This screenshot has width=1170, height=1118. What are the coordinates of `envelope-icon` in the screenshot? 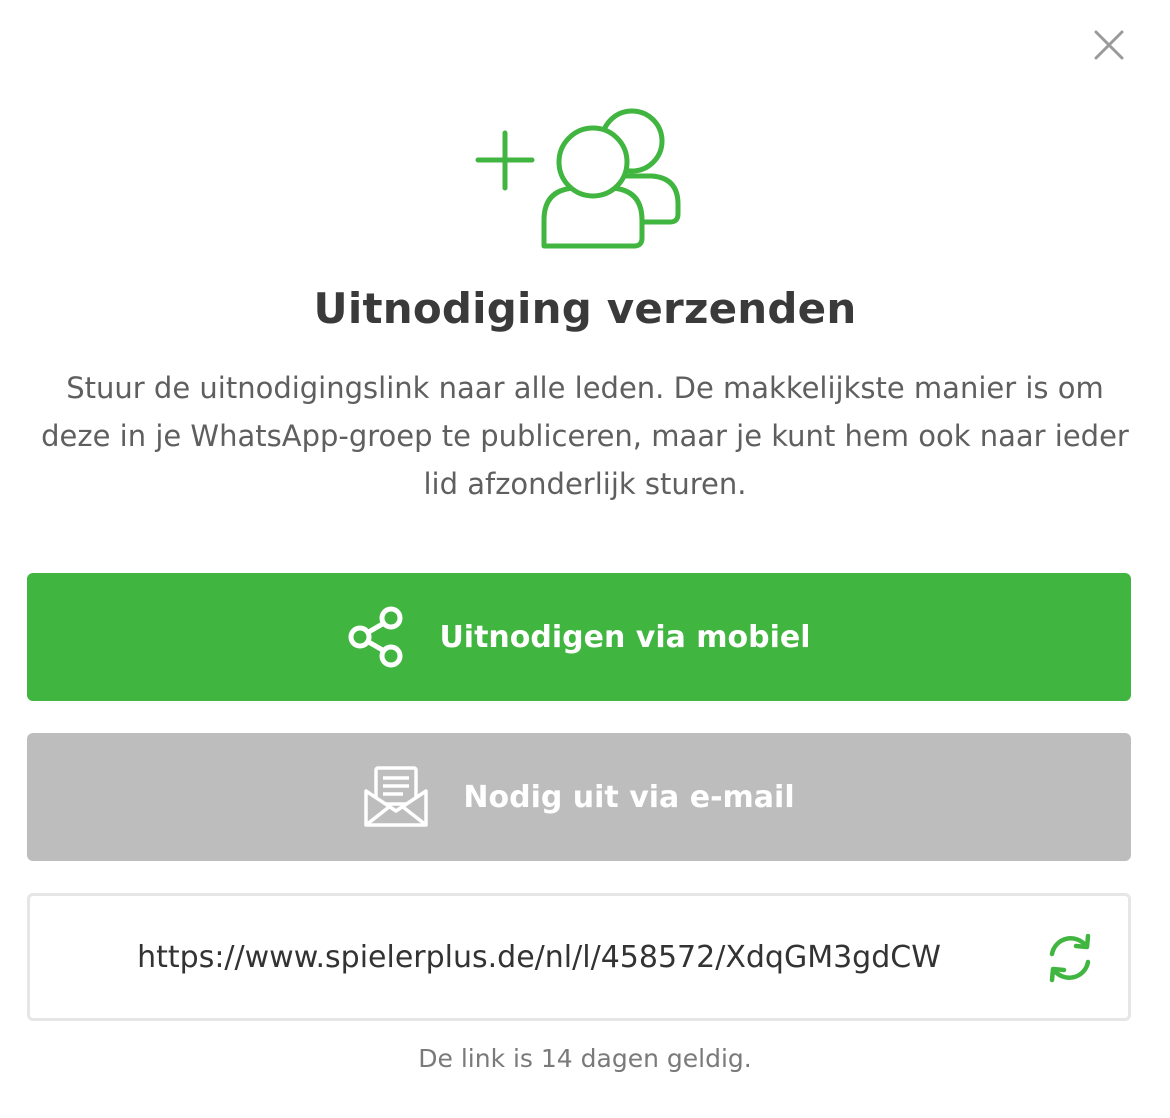 It's located at (396, 796).